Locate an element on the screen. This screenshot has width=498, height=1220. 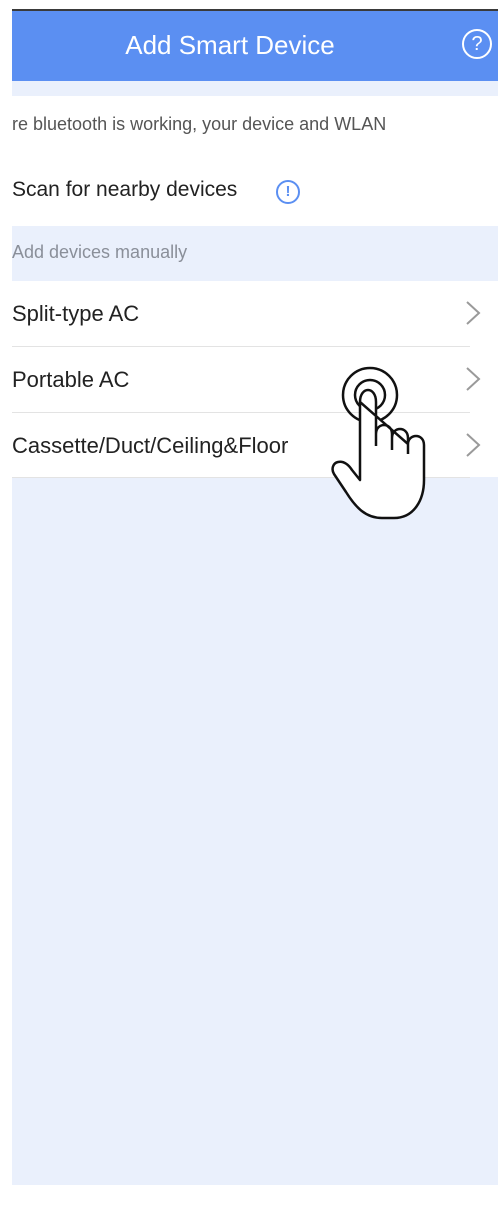
scan-nearby-devices-button: Scan for nearby devices is located at coordinates (124, 190).